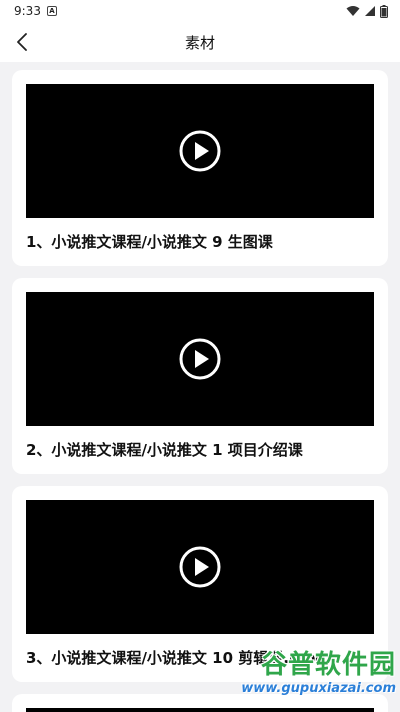 This screenshot has height=712, width=400. I want to click on battery-icon, so click(384, 11).